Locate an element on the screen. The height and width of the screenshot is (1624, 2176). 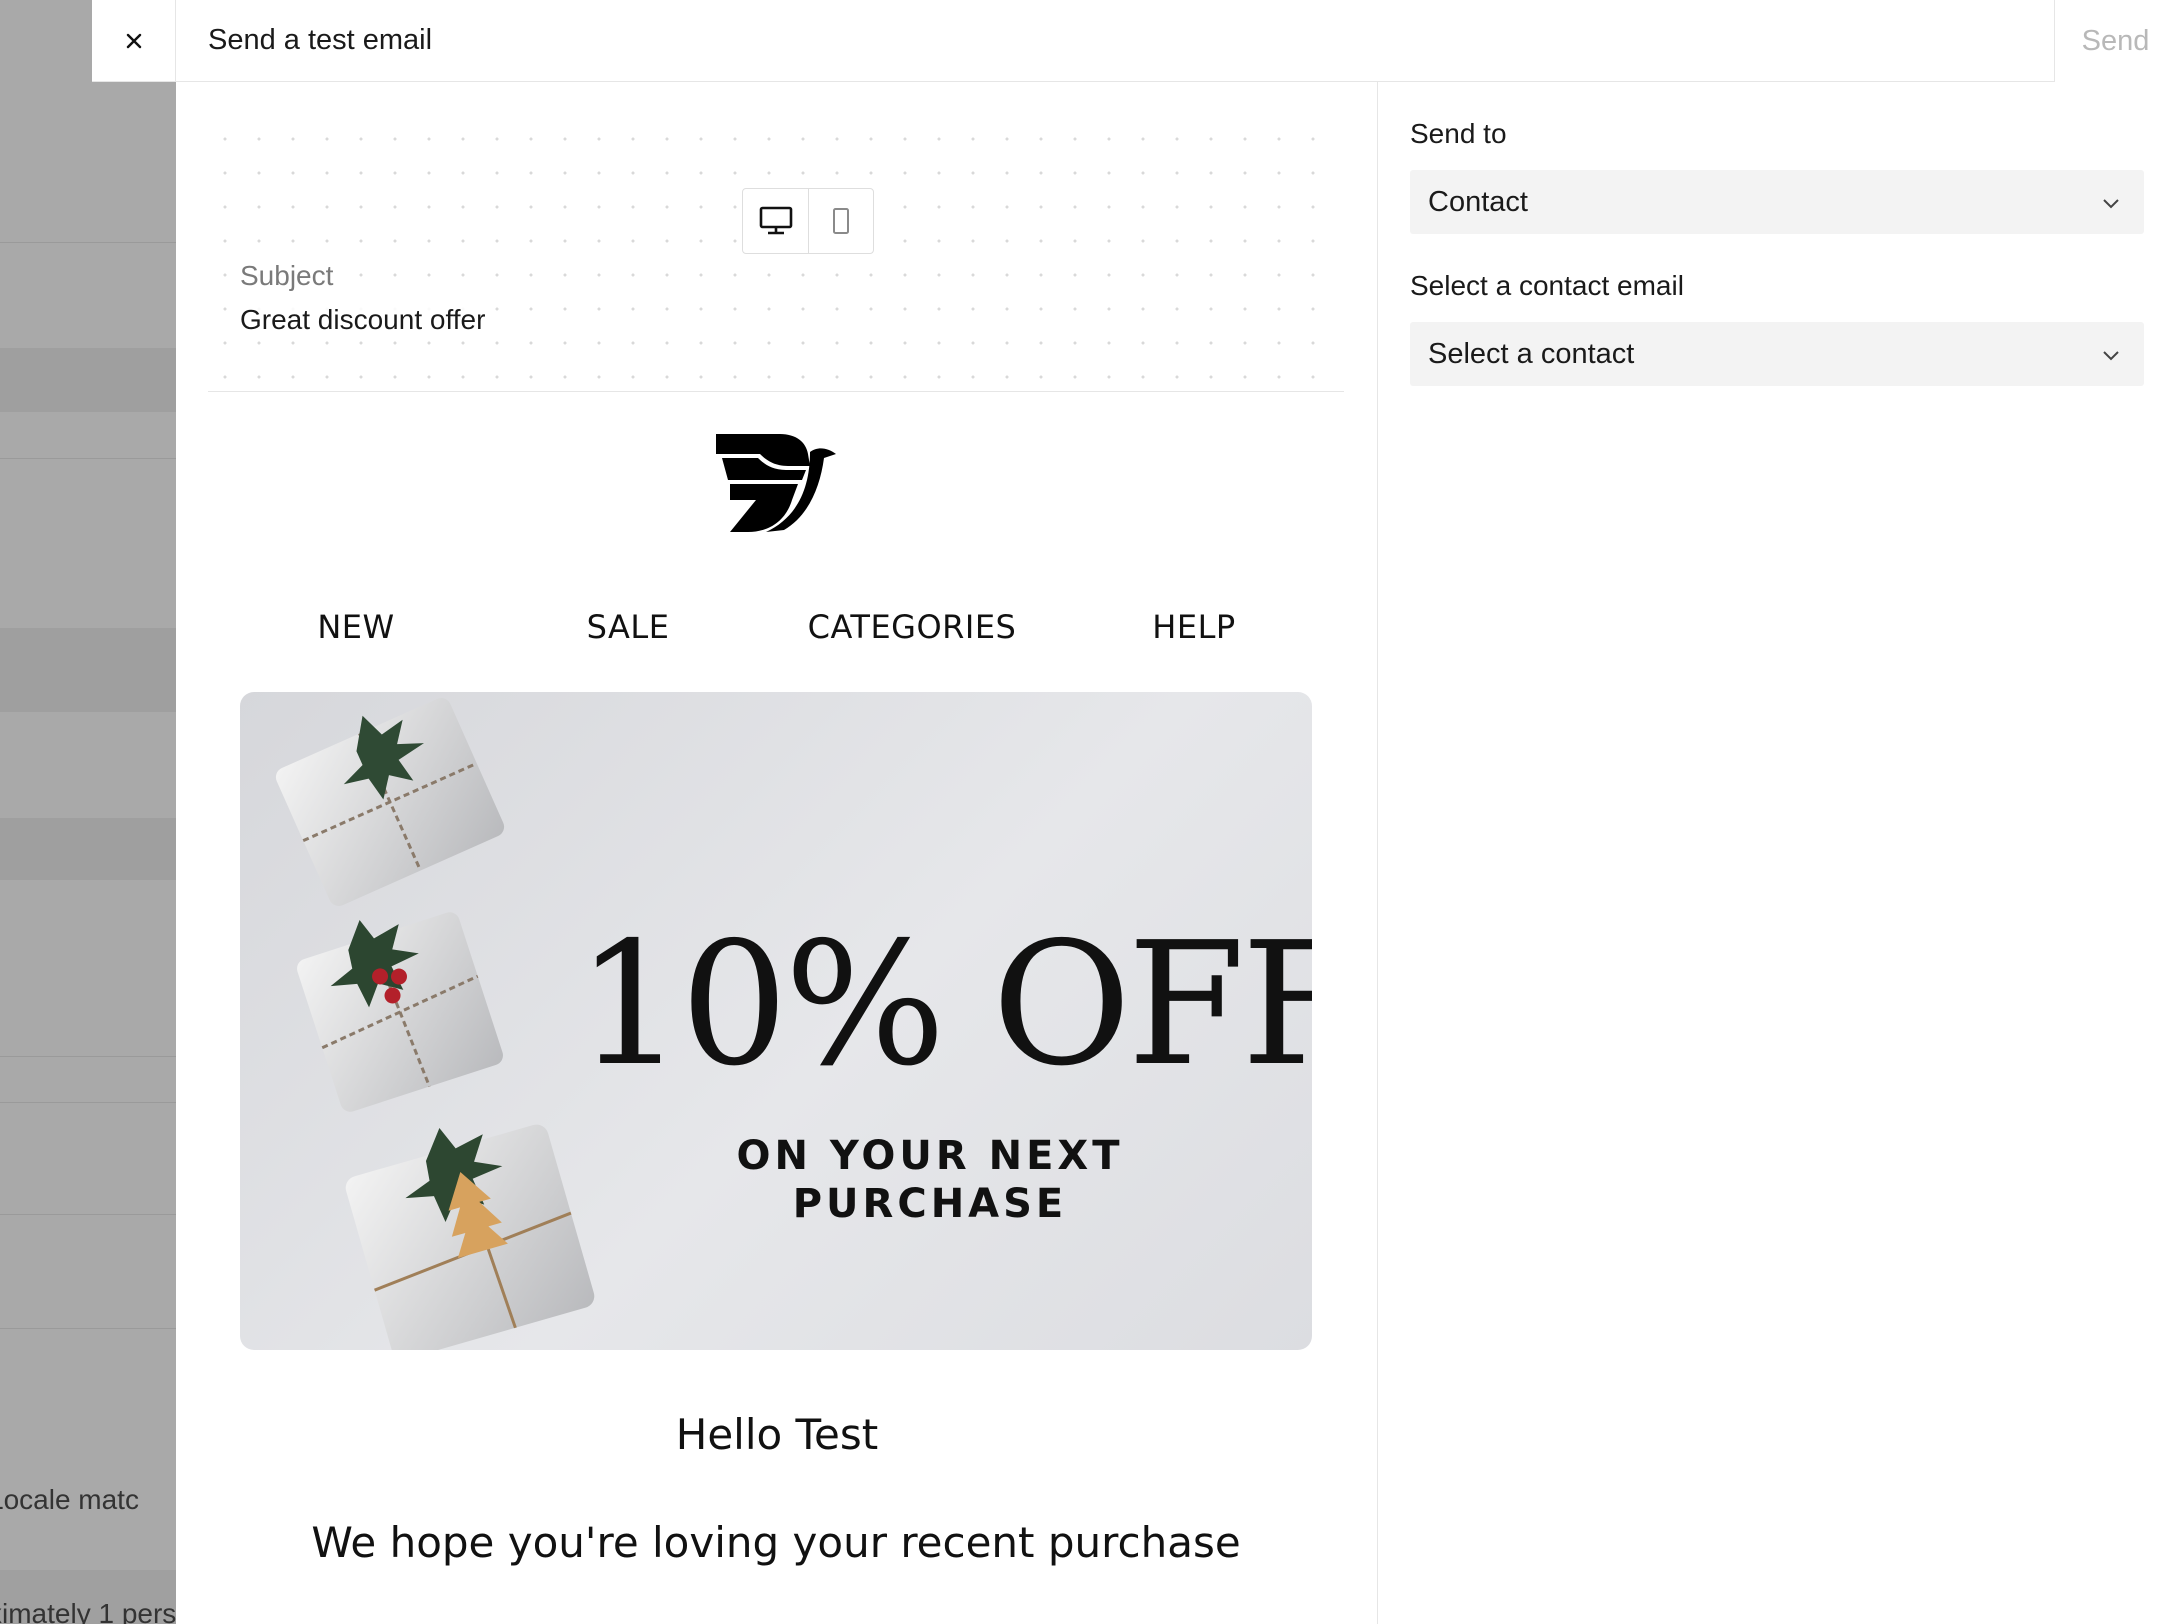
contact-email-value: Select a contact is located at coordinates (1531, 354).